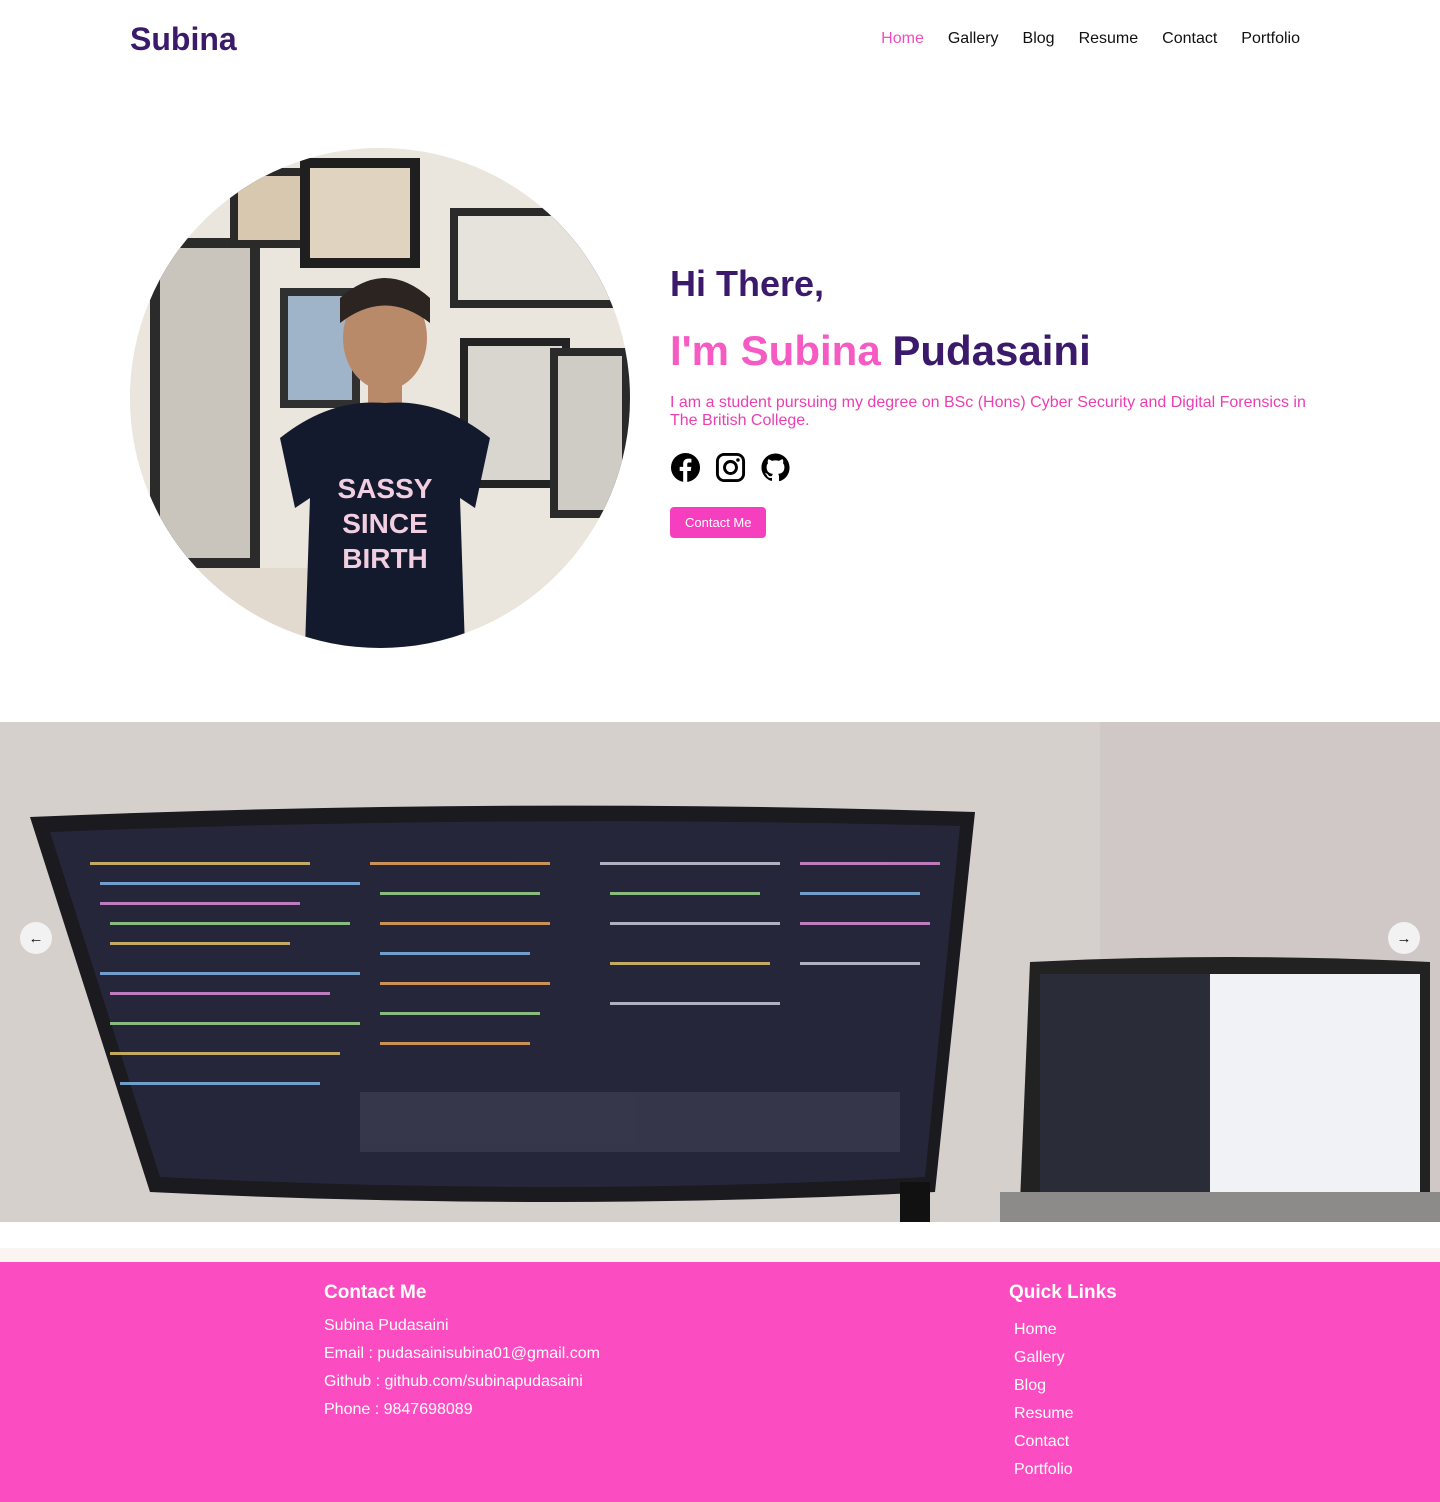  I want to click on hero-greeting: Hi There,, so click(747, 283).